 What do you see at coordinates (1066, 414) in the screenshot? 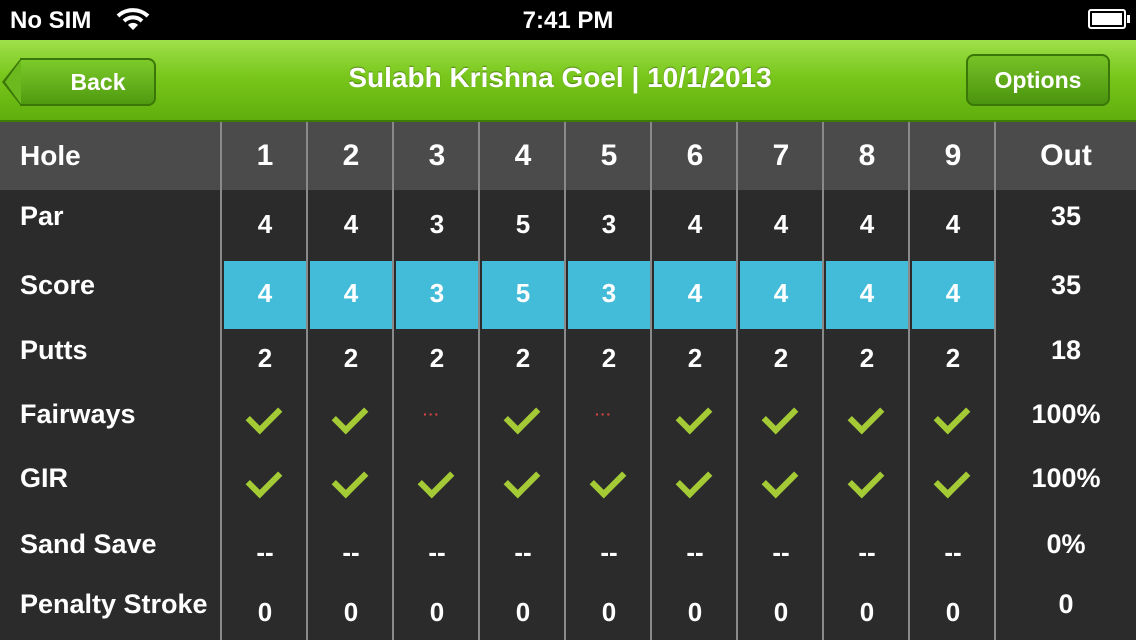
I see `fairways-total: 100%` at bounding box center [1066, 414].